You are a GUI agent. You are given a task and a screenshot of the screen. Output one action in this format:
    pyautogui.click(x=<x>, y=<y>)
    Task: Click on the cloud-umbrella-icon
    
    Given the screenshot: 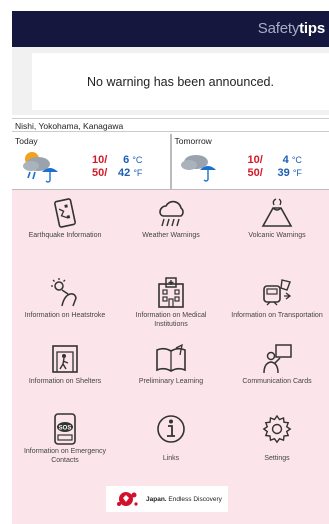 What is the action you would take?
    pyautogui.click(x=198, y=168)
    